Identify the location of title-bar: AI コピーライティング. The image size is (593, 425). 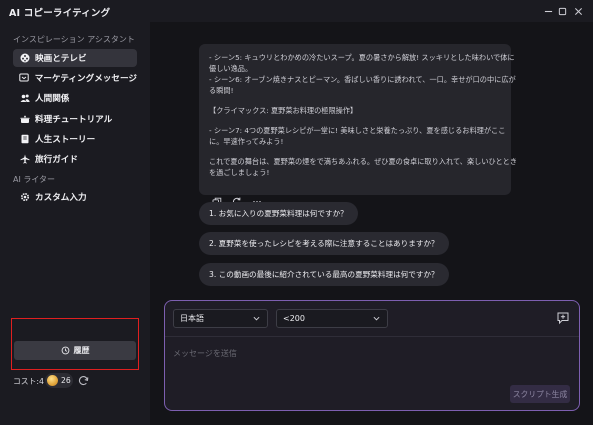
(296, 11).